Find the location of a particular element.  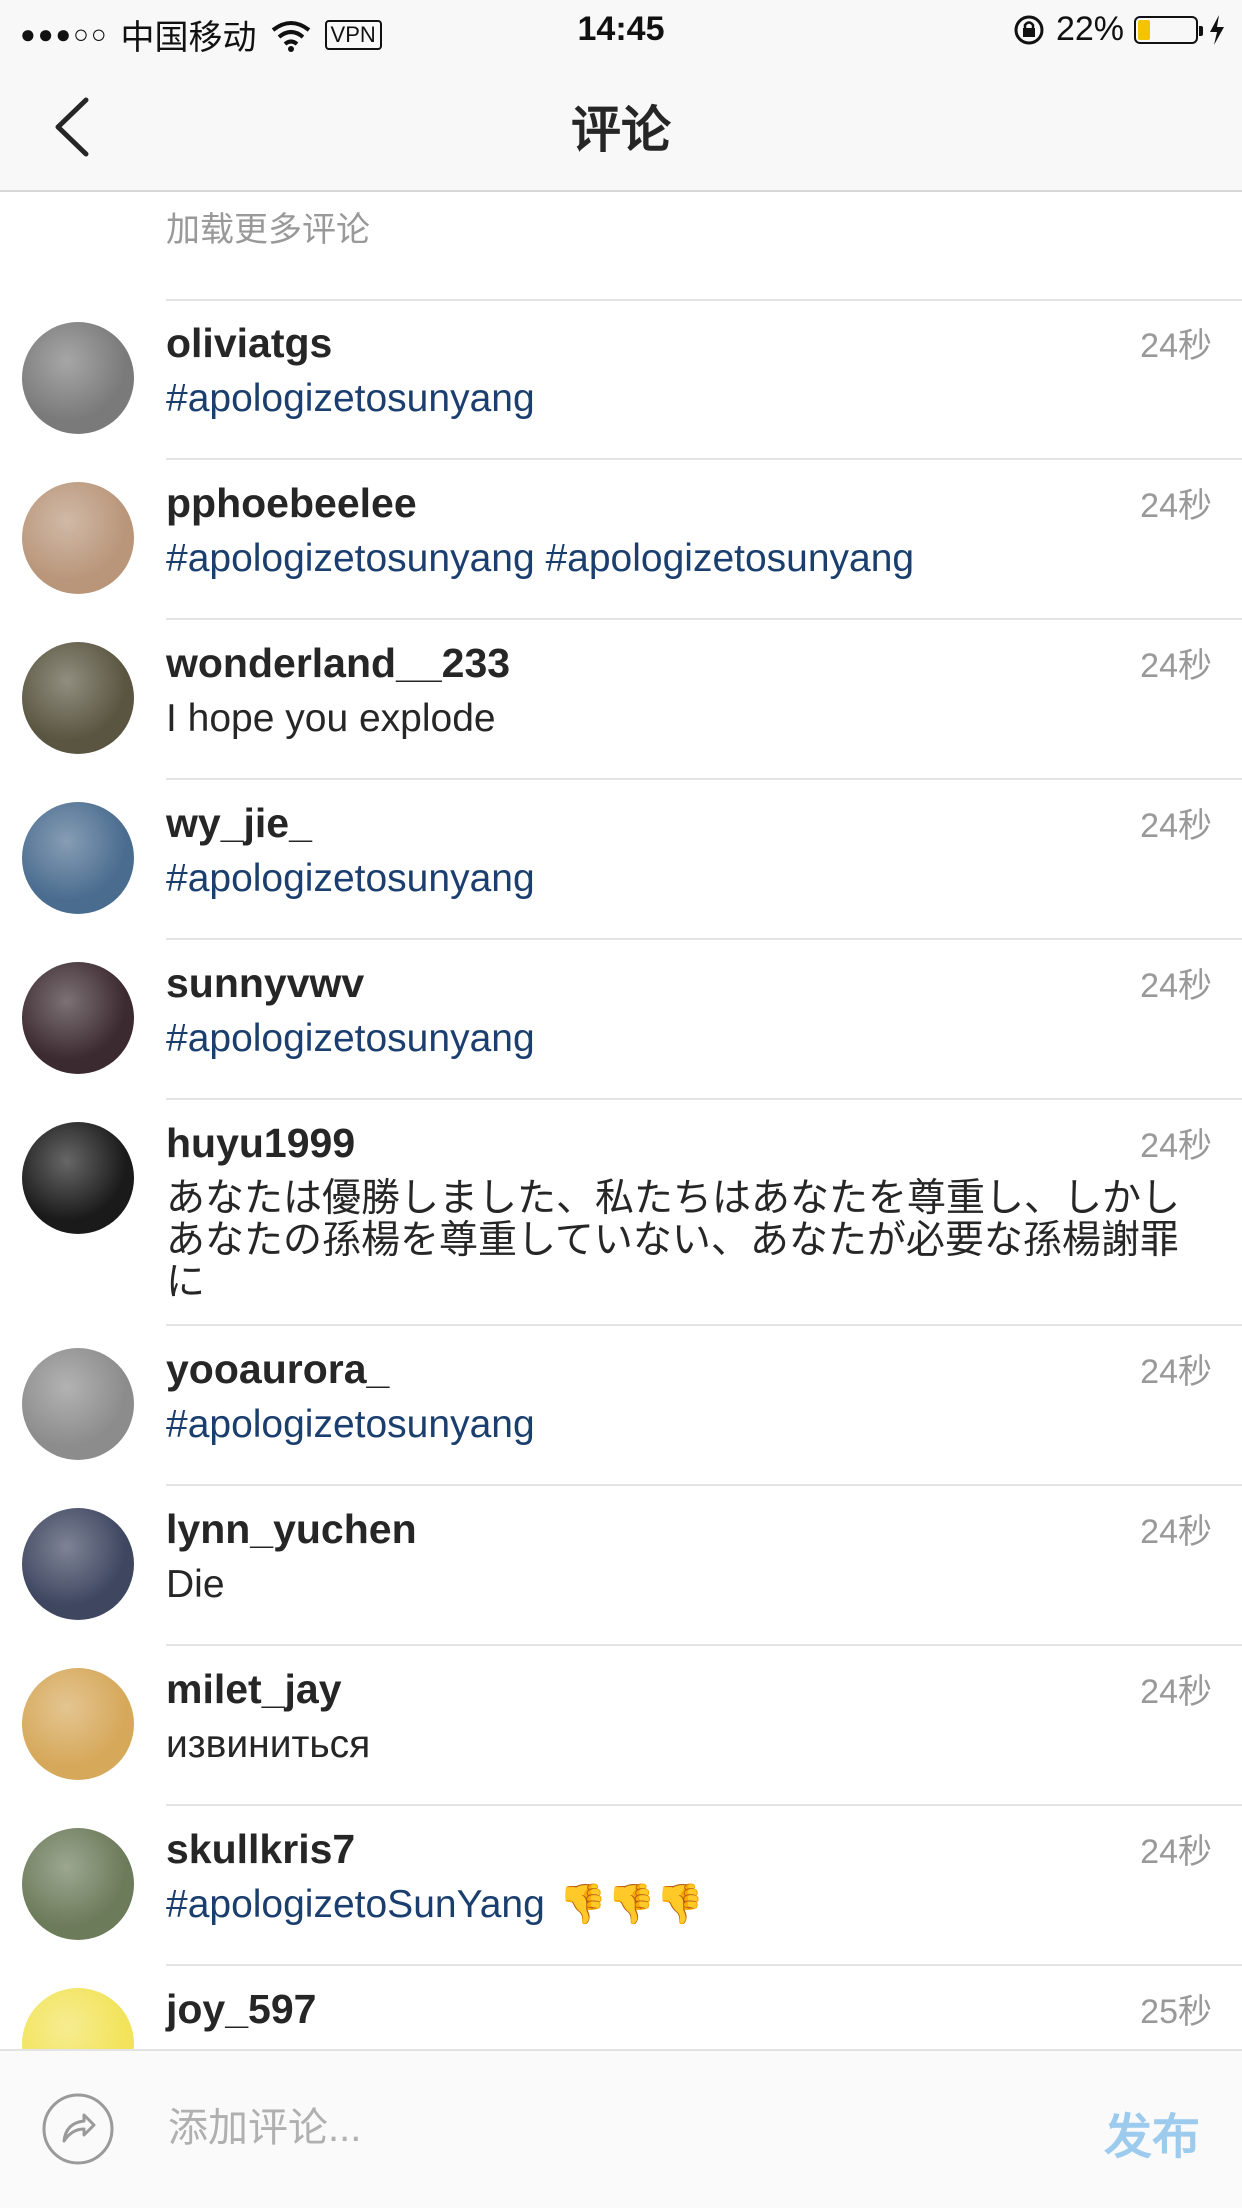

comment-row: milet_jay 24秒 извиниться is located at coordinates (621, 1726).